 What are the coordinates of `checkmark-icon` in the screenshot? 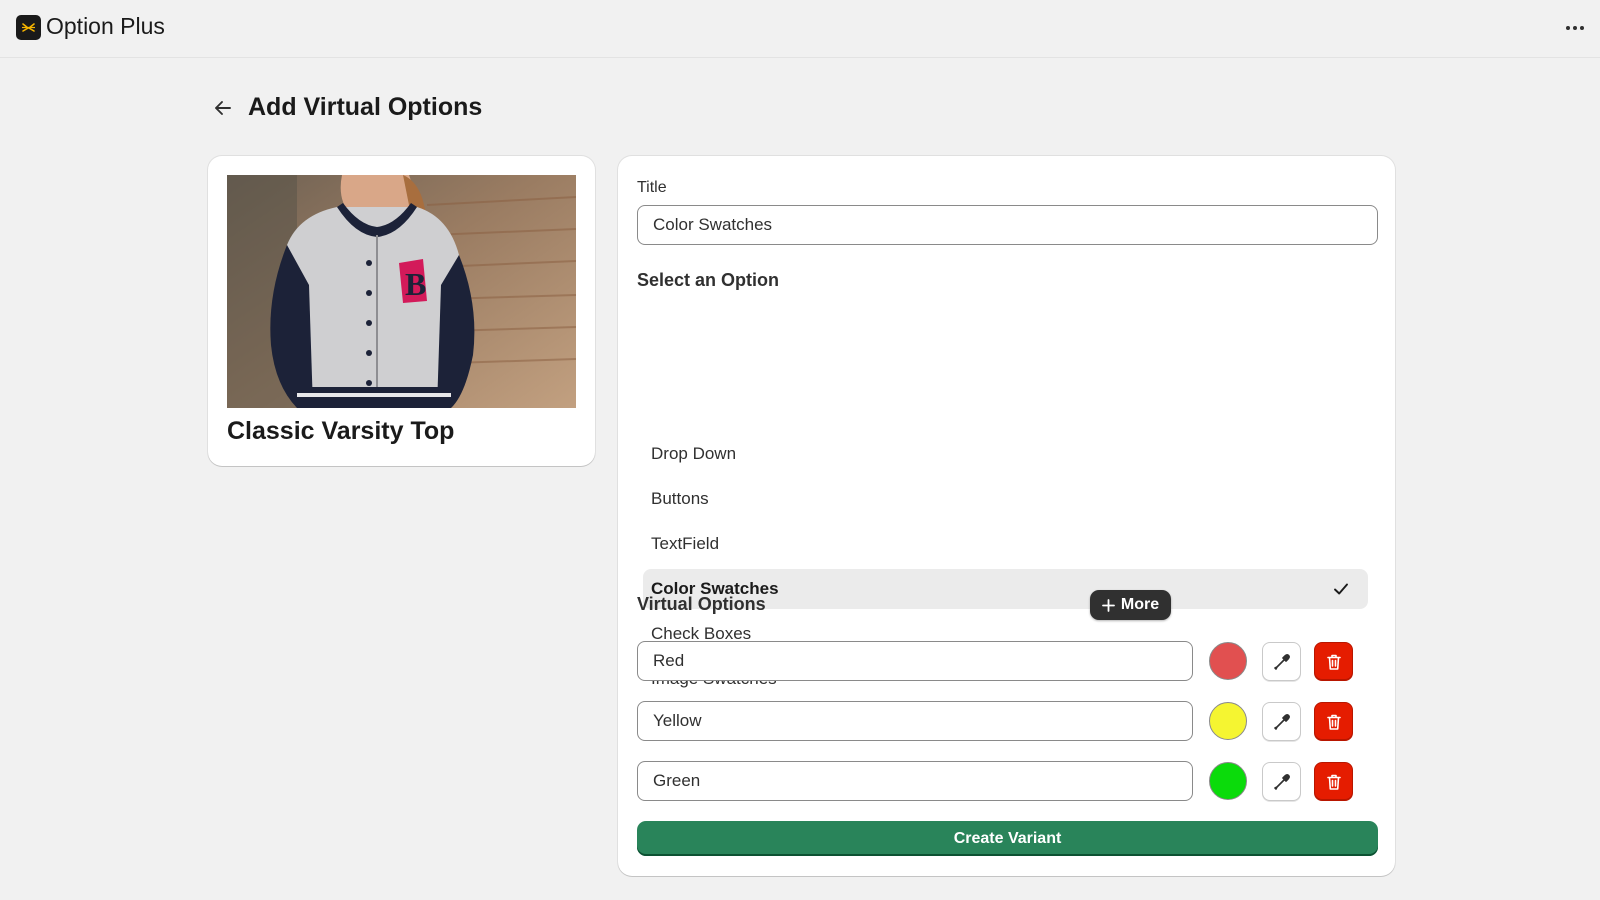 It's located at (1341, 589).